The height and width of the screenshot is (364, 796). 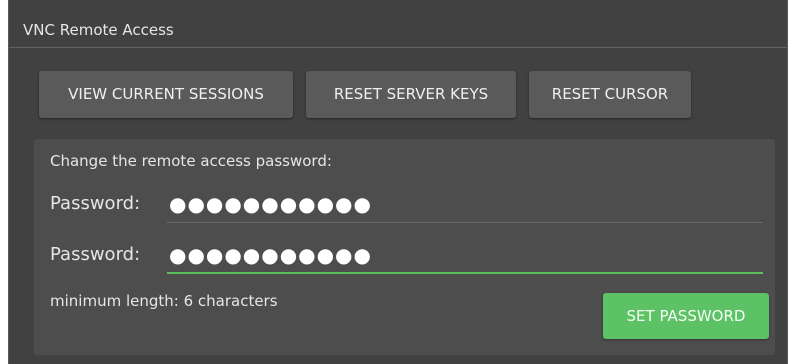 What do you see at coordinates (191, 161) in the screenshot?
I see `change-password-heading: Change the remote access password:` at bounding box center [191, 161].